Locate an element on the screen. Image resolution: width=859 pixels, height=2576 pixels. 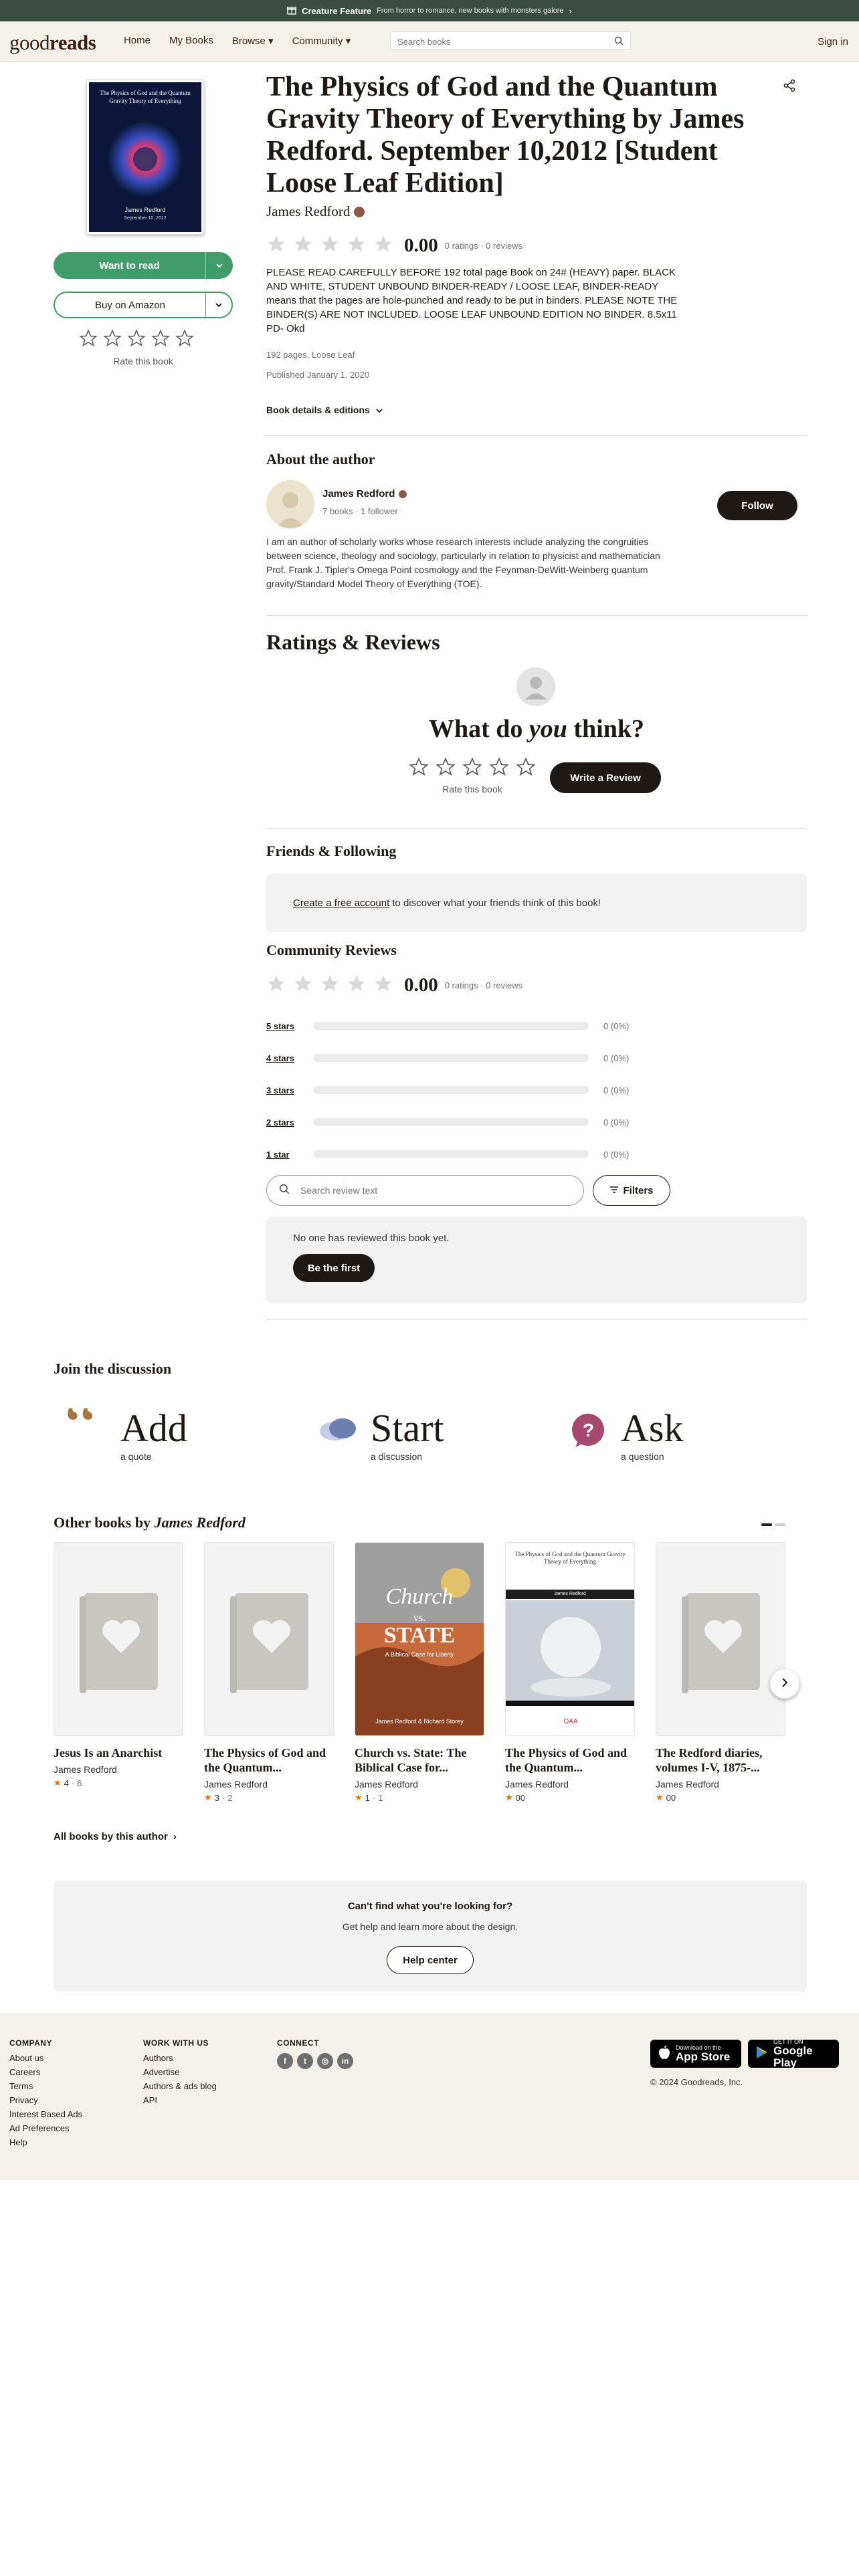
cover-text: James Redford & Richard Storey is located at coordinates (420, 1721).